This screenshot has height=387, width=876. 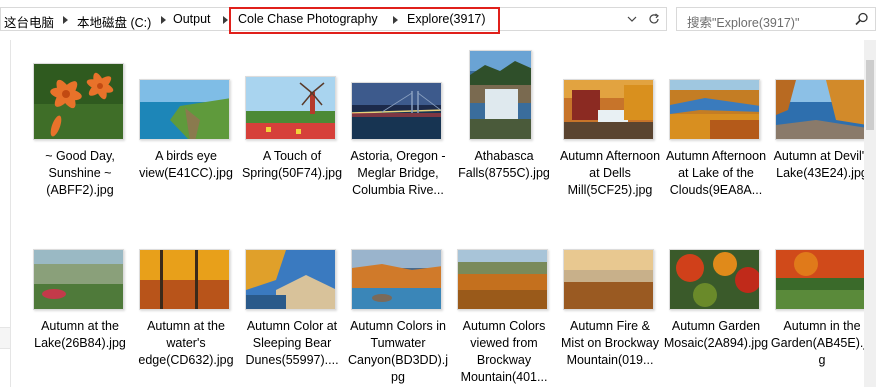 What do you see at coordinates (292, 165) in the screenshot?
I see `file-name: A Touch of Spring(50F74).jpg` at bounding box center [292, 165].